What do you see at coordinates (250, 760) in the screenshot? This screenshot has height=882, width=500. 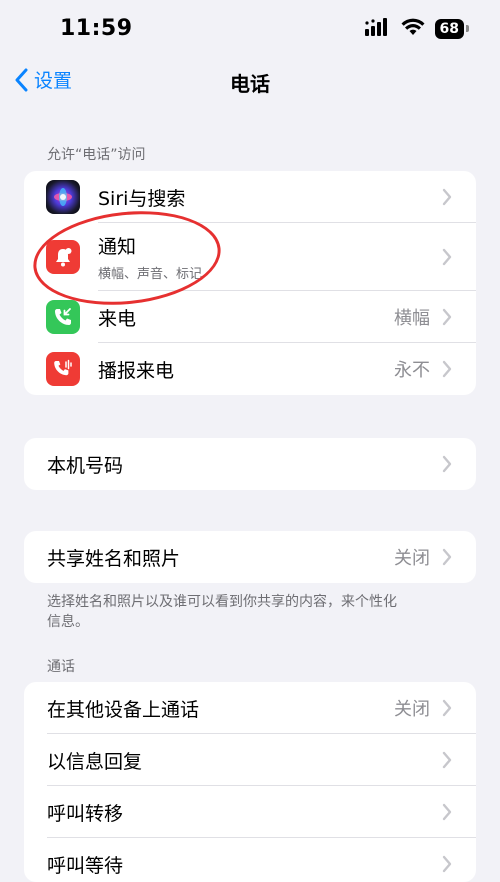 I see `respond-with-text-row: 以信息回复` at bounding box center [250, 760].